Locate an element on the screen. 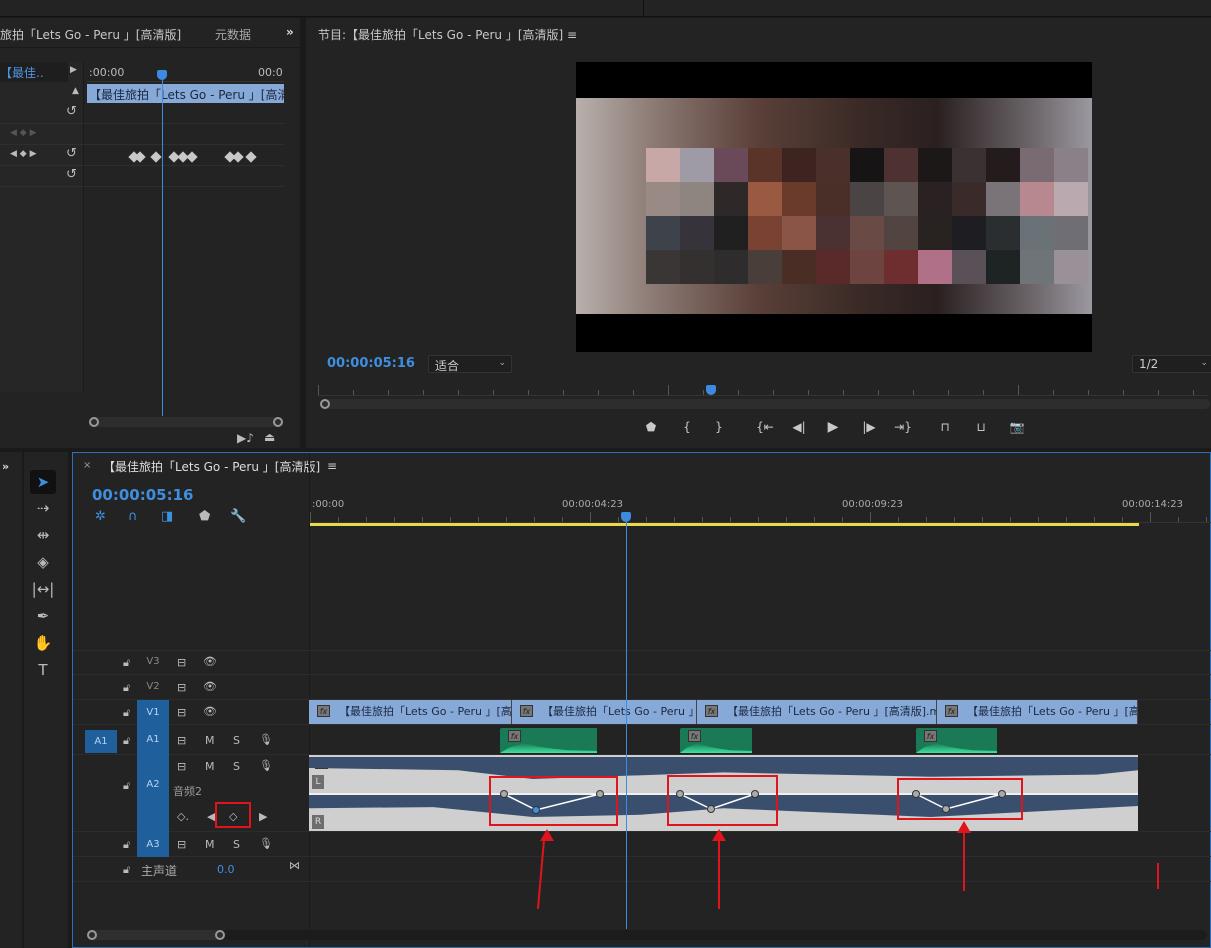 Image resolution: width=1211 pixels, height=948 pixels. video-preview is located at coordinates (834, 207).